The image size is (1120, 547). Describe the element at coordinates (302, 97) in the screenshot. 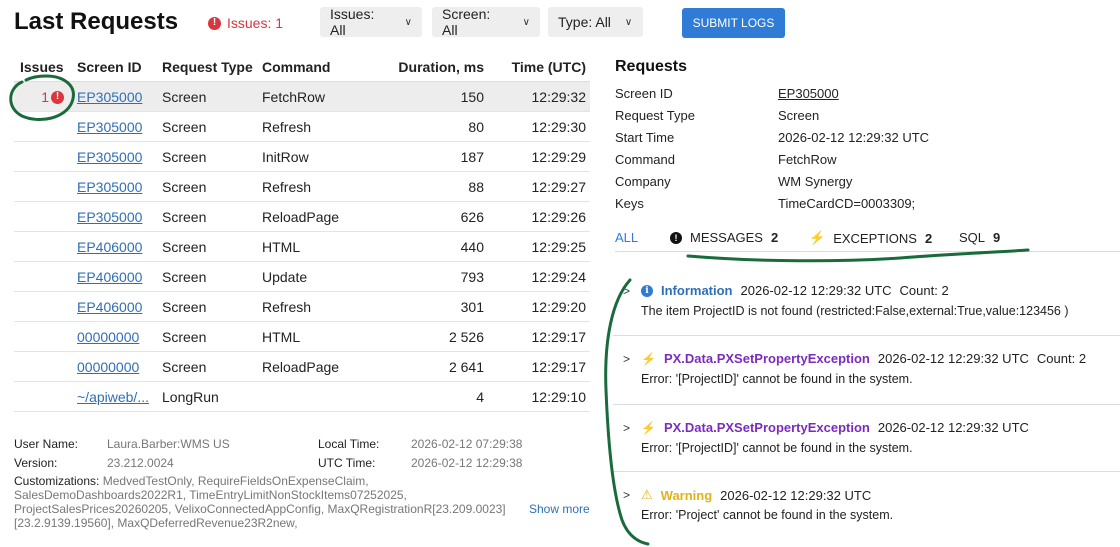

I see `table-row: 1! EP305000 Screen FetchRow 150 12:29:32` at that location.